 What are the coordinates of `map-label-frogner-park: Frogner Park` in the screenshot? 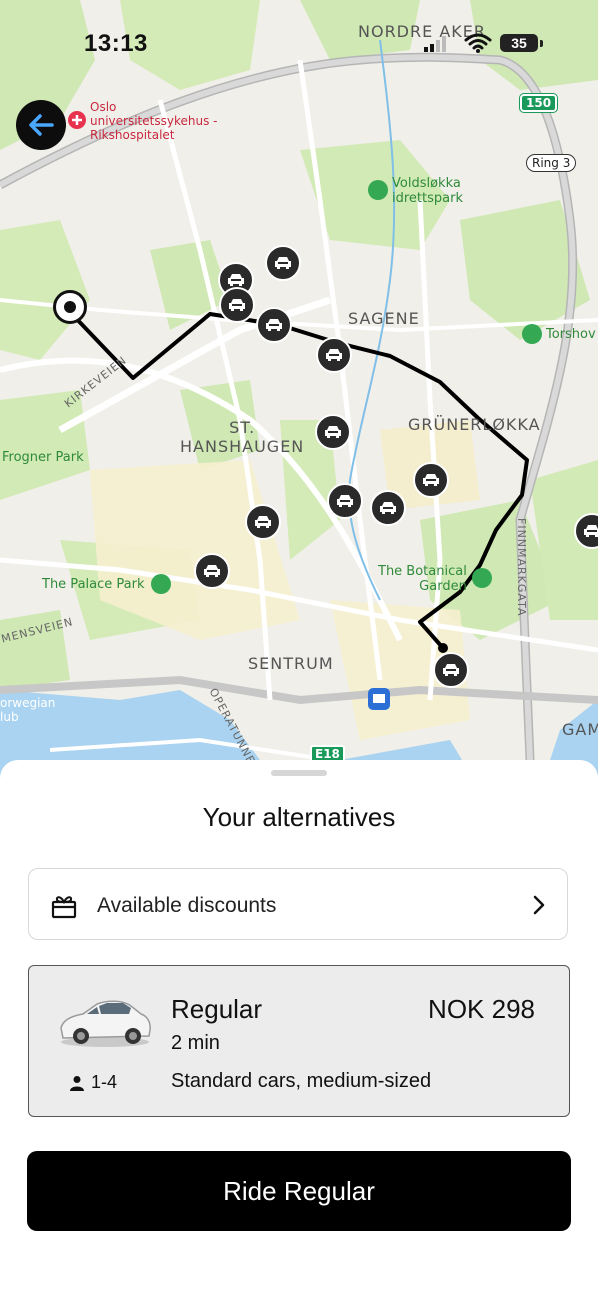 It's located at (43, 457).